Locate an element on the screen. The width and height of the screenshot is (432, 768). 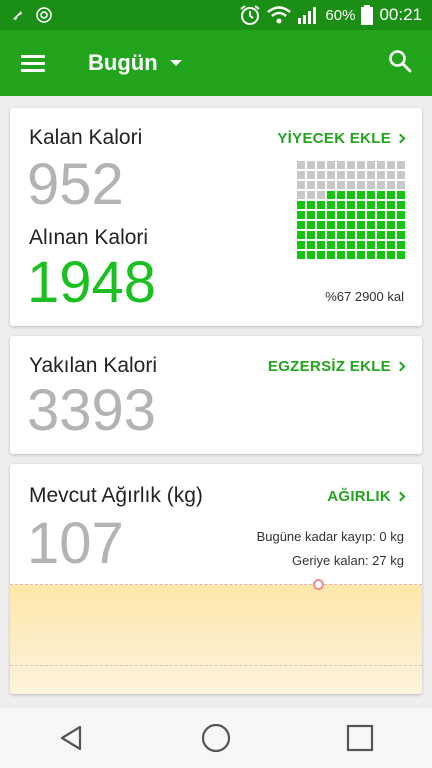
chart-gridline is located at coordinates (216, 665).